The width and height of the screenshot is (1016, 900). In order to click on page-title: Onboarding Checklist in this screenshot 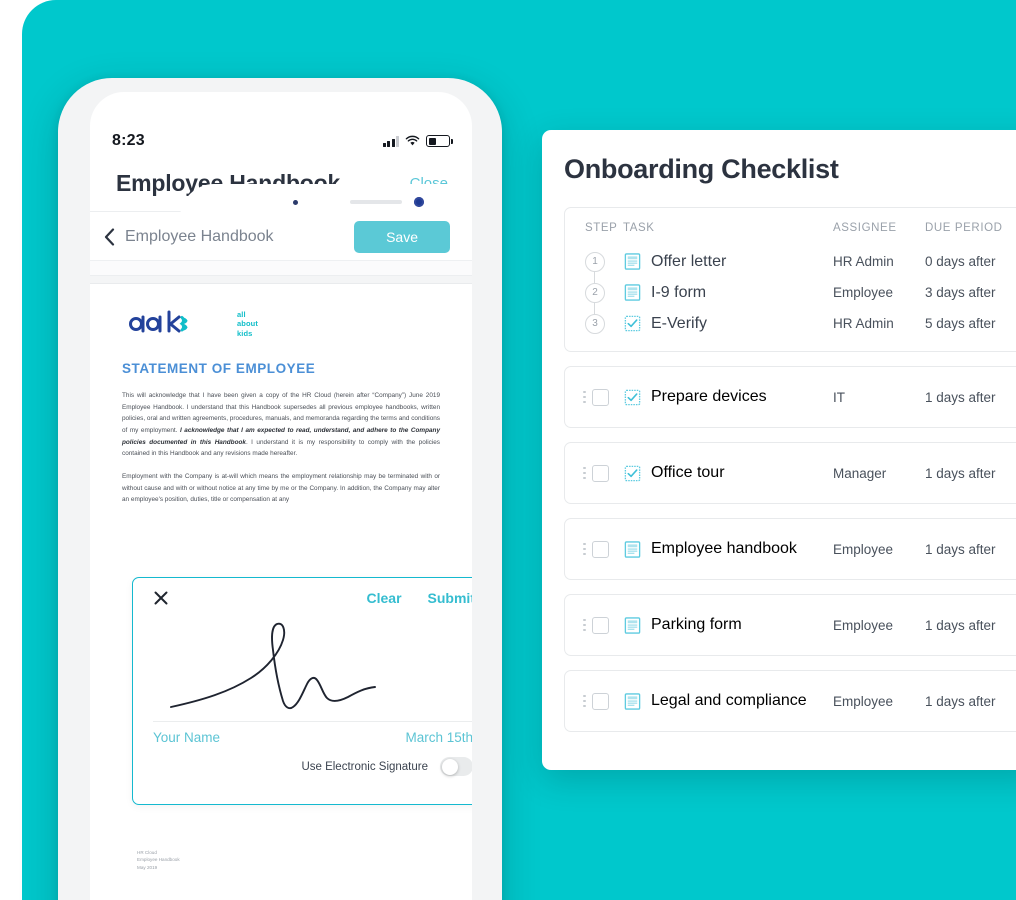, I will do `click(701, 169)`.